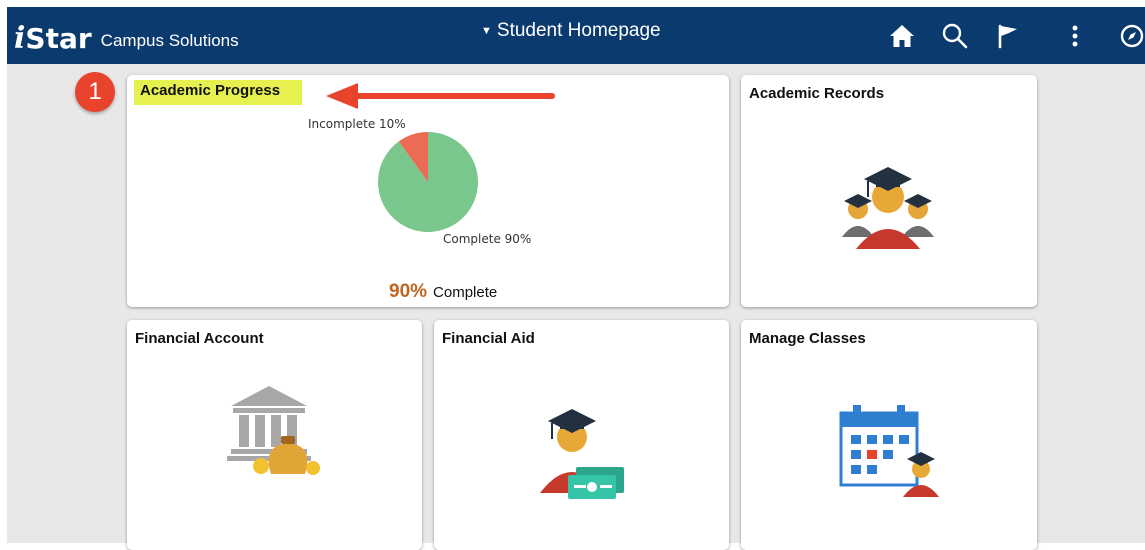 Image resolution: width=1145 pixels, height=550 pixels. Describe the element at coordinates (1131, 36) in the screenshot. I see `navbar-compass-icon` at that location.